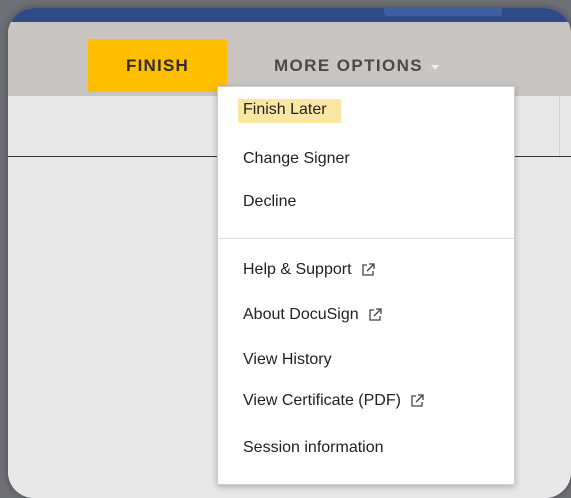 Image resolution: width=571 pixels, height=498 pixels. Describe the element at coordinates (301, 314) in the screenshot. I see `menu-item-label: About DocuSign` at that location.